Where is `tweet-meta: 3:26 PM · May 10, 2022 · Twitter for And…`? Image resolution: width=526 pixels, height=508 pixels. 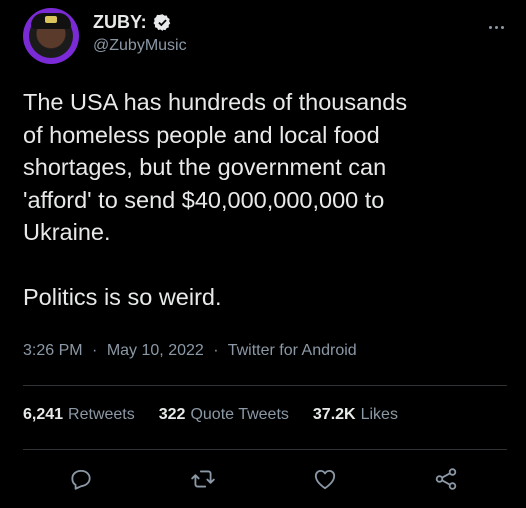 tweet-meta: 3:26 PM · May 10, 2022 · Twitter for And… is located at coordinates (190, 351).